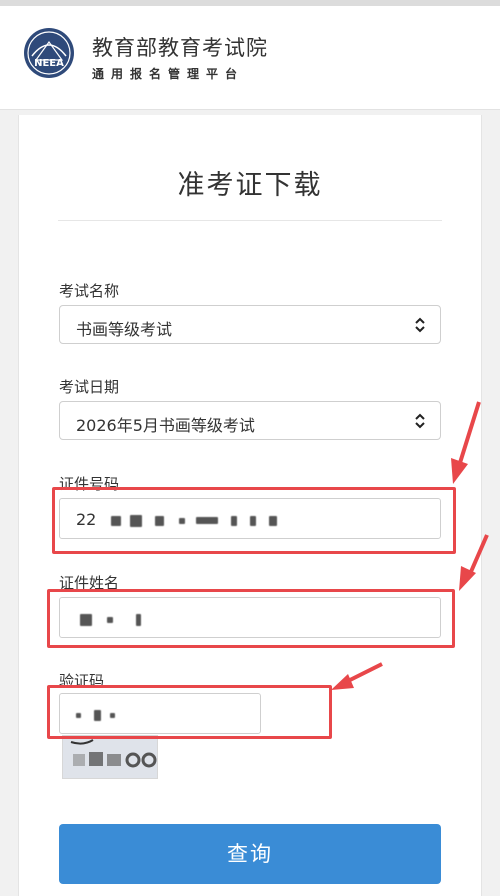 The height and width of the screenshot is (896, 500). I want to click on site-header: NEEA 教育部教育考试院 通用报名管理平台, so click(250, 58).